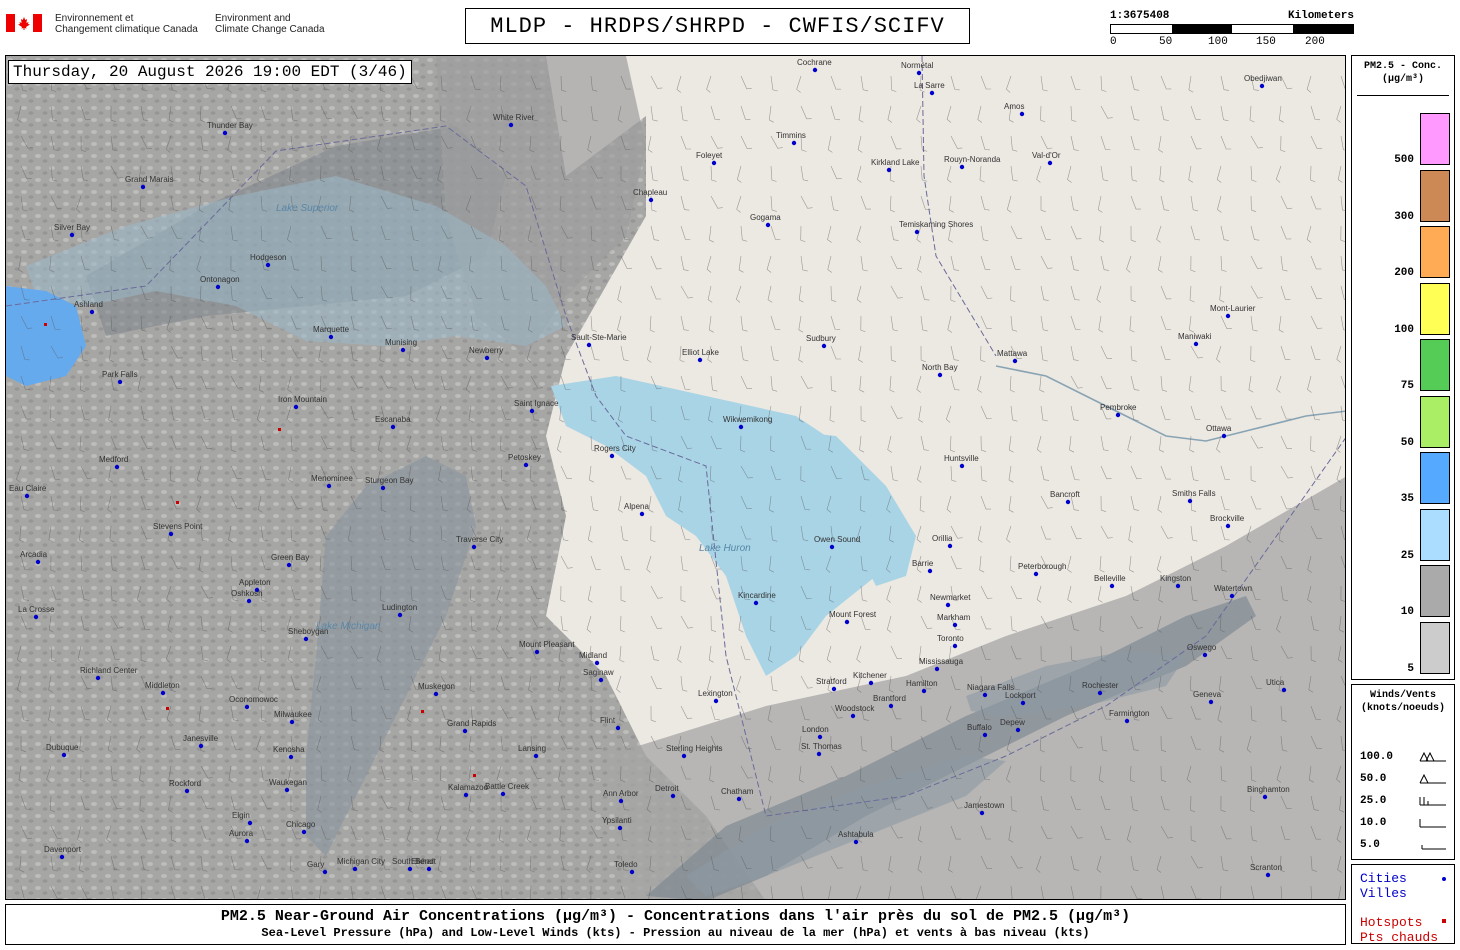 Image resolution: width=1460 pixels, height=950 pixels. Describe the element at coordinates (667, 788) in the screenshot. I see `city-label: Detroit` at that location.